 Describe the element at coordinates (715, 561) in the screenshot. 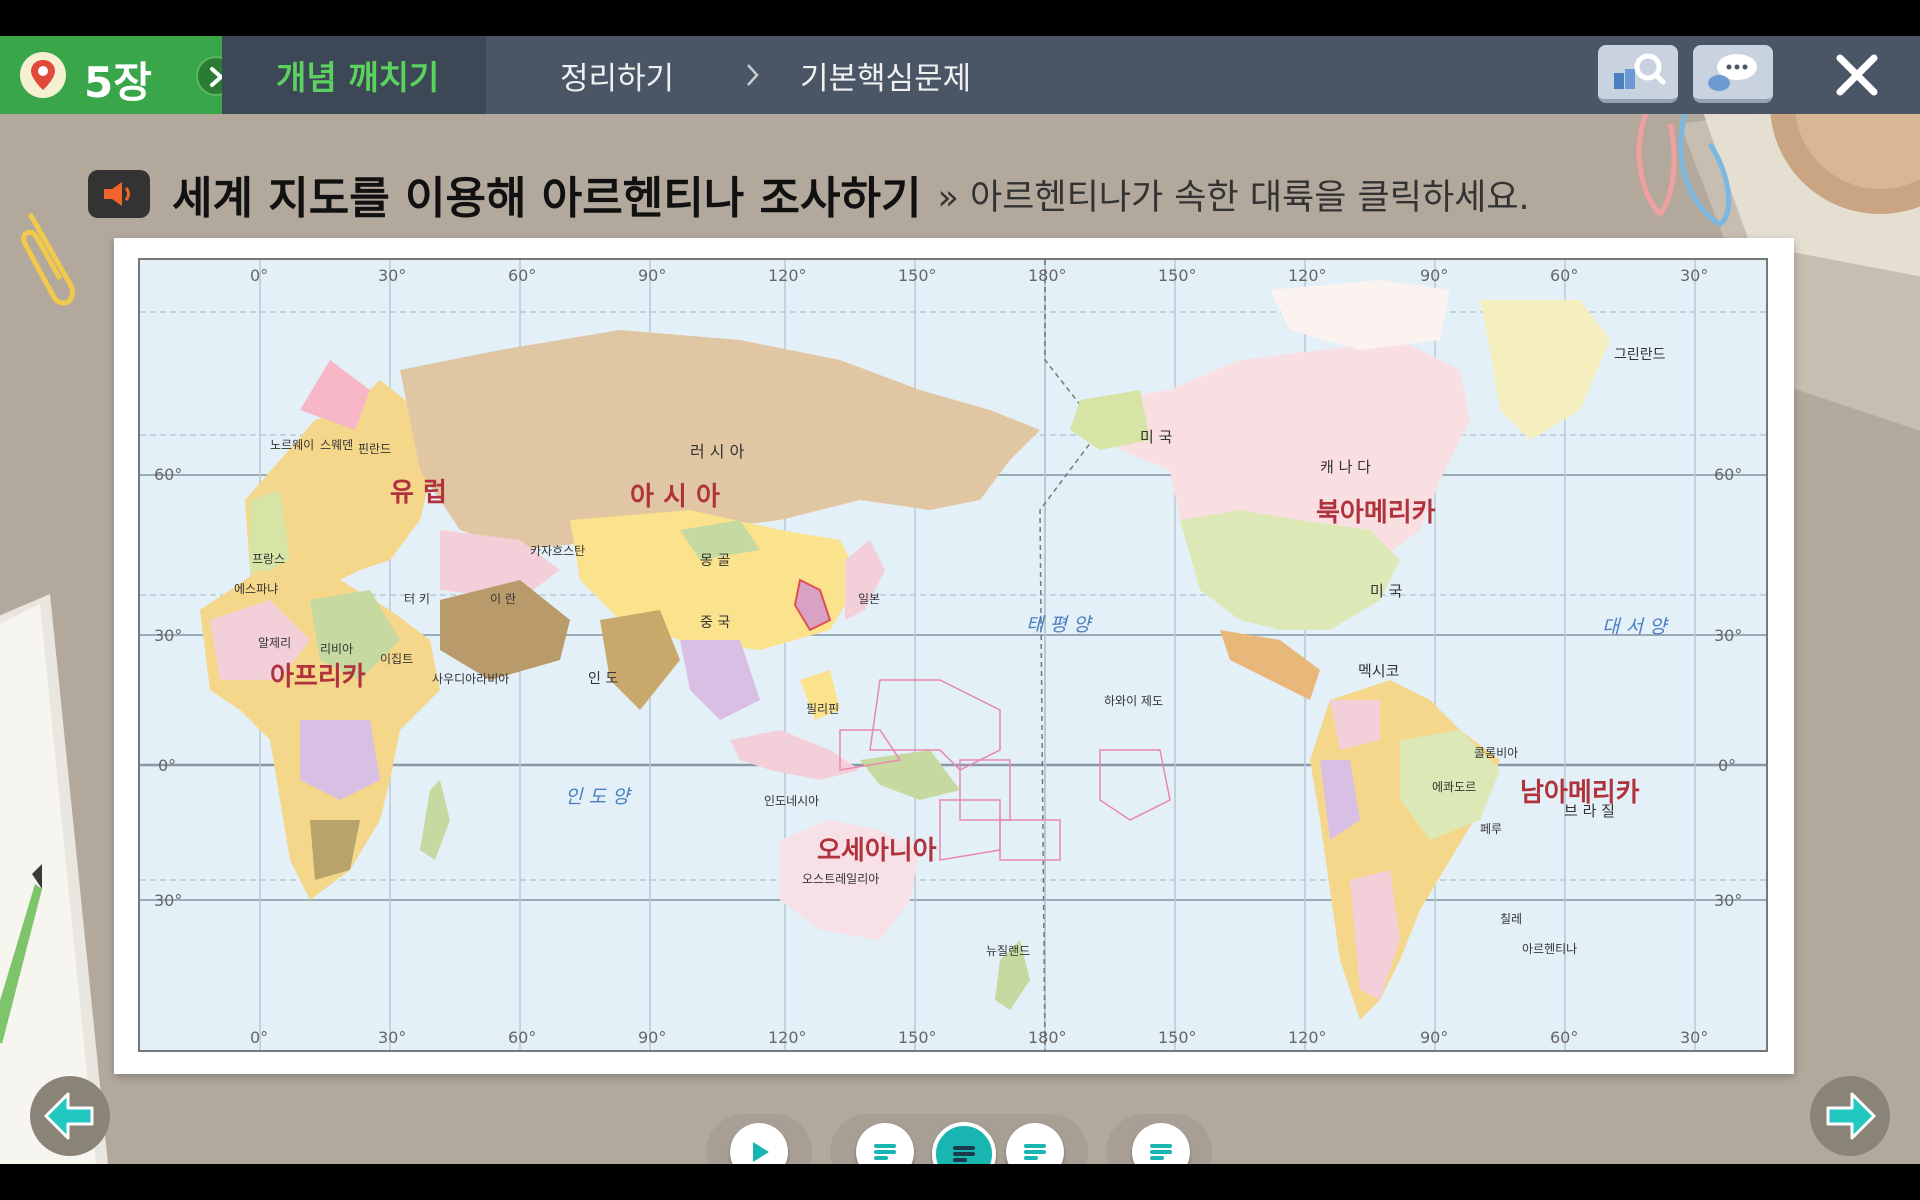

I see `country-mongolia: 몽 골` at that location.